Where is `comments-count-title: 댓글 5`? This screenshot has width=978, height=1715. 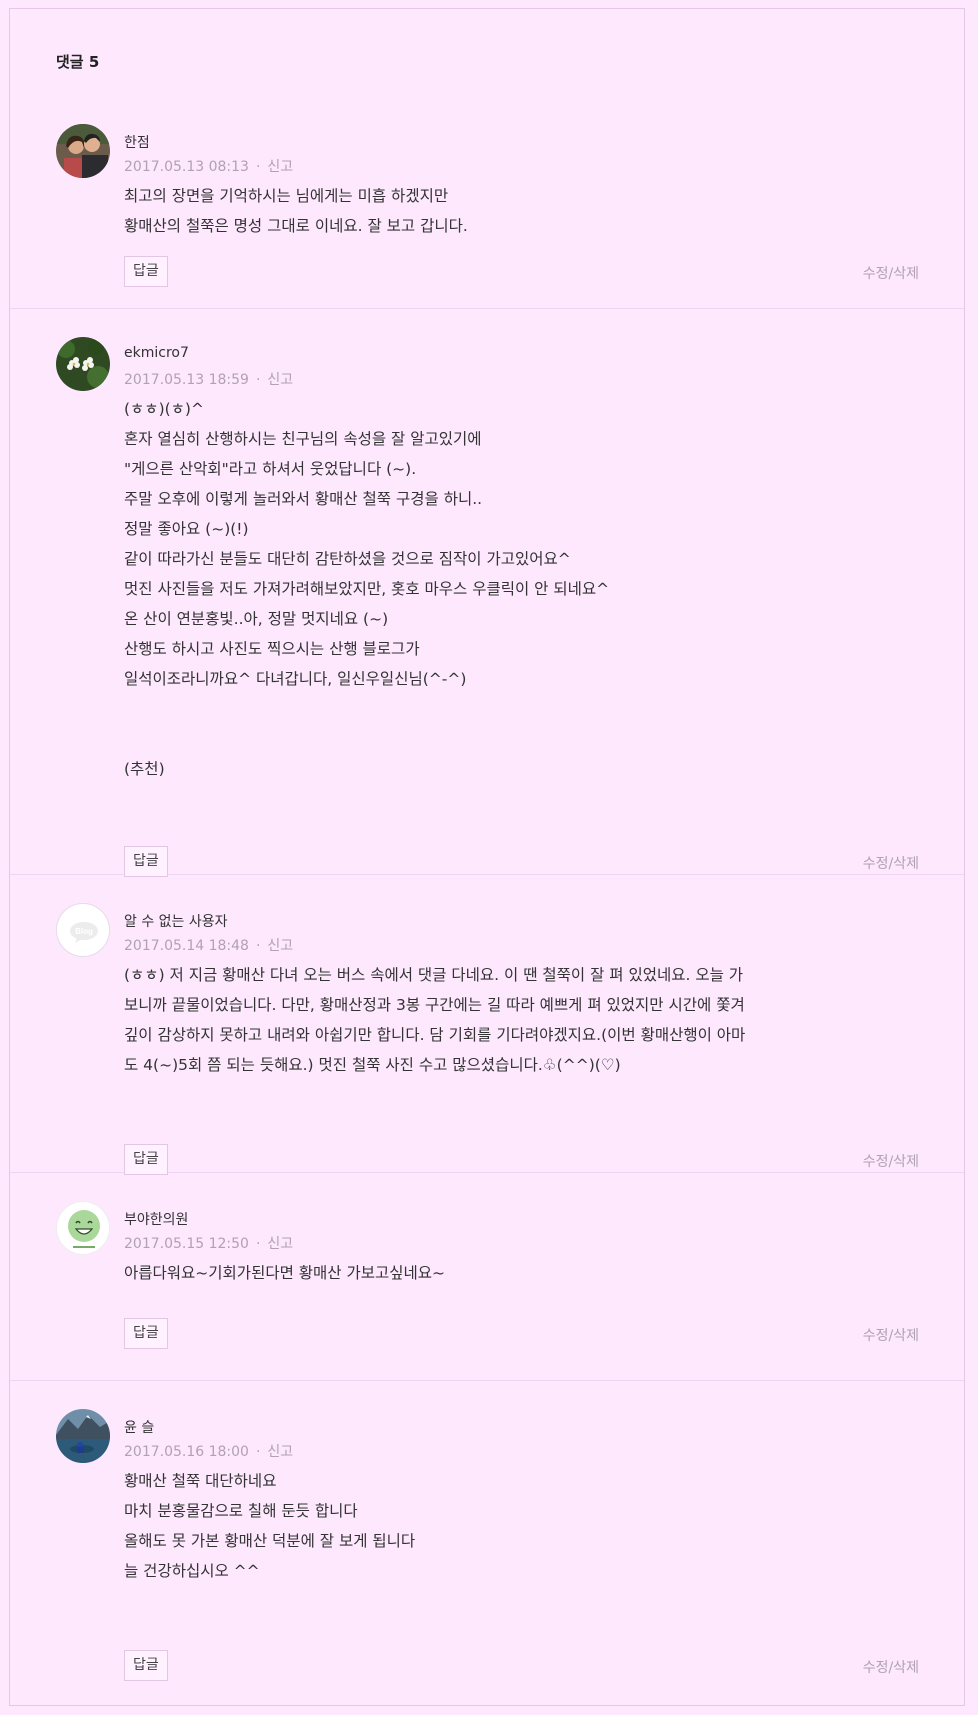
comments-count-title: 댓글 5 is located at coordinates (78, 62).